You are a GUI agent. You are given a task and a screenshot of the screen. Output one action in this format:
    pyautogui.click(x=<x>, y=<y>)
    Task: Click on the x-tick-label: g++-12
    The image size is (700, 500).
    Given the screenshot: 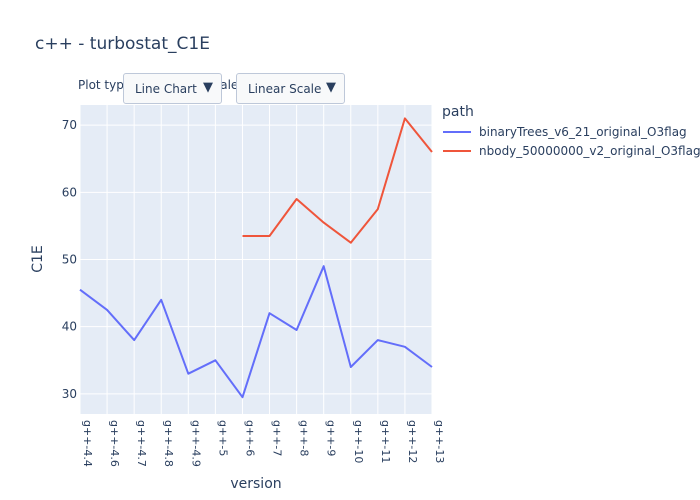 What is the action you would take?
    pyautogui.click(x=412, y=441)
    